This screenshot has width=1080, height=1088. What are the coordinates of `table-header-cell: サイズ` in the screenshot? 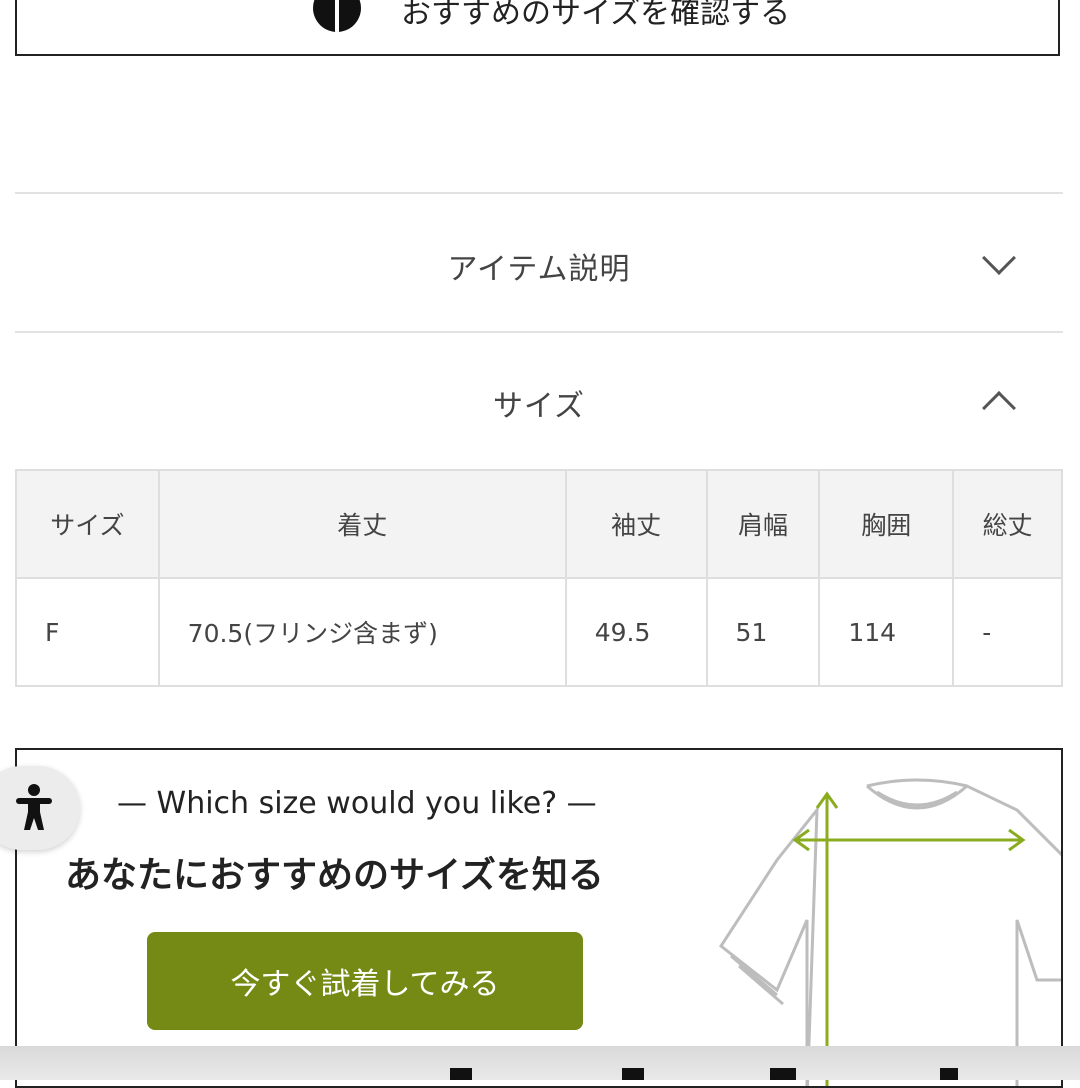 It's located at (87, 524).